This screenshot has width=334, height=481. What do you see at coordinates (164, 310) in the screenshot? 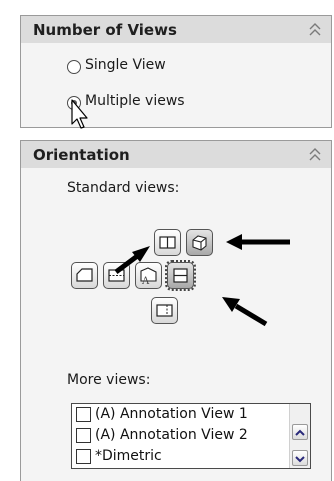
I see `bottom-view-button` at bounding box center [164, 310].